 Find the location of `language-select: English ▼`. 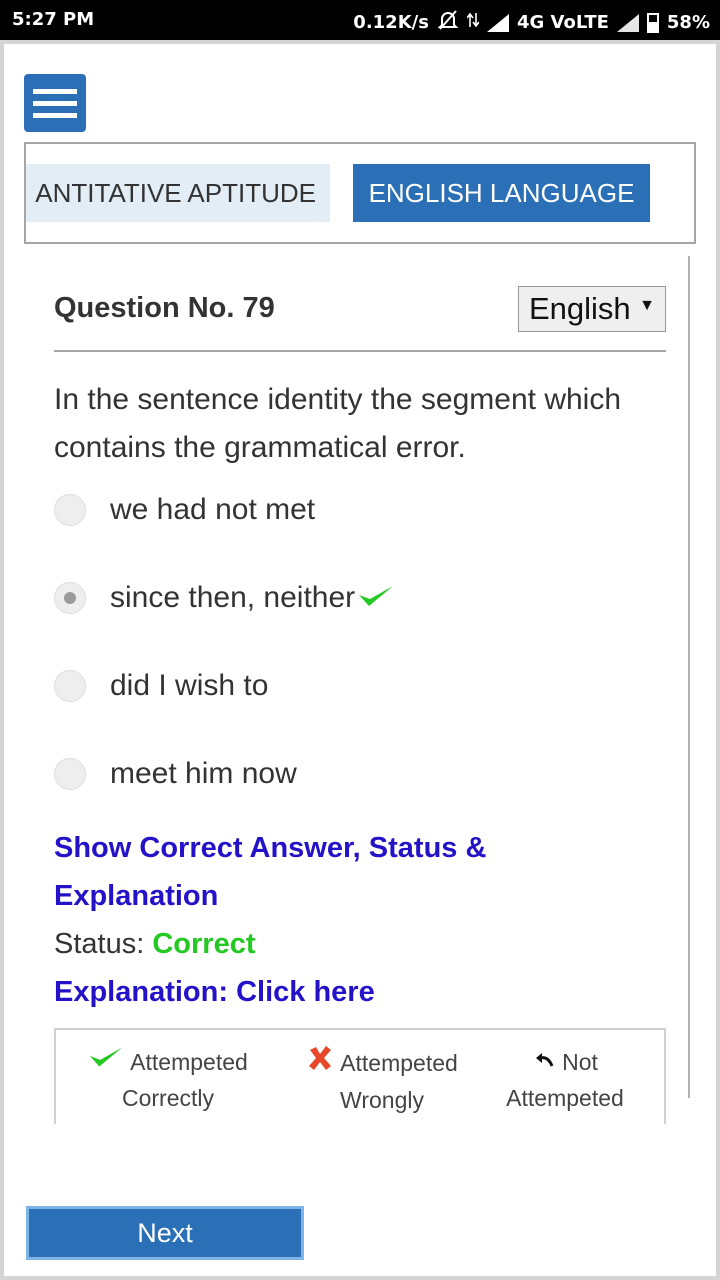

language-select: English ▼ is located at coordinates (592, 309).